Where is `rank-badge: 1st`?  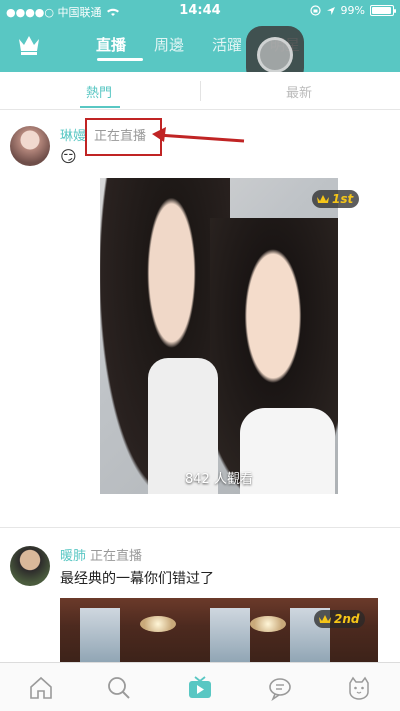
rank-badge: 1st is located at coordinates (336, 199).